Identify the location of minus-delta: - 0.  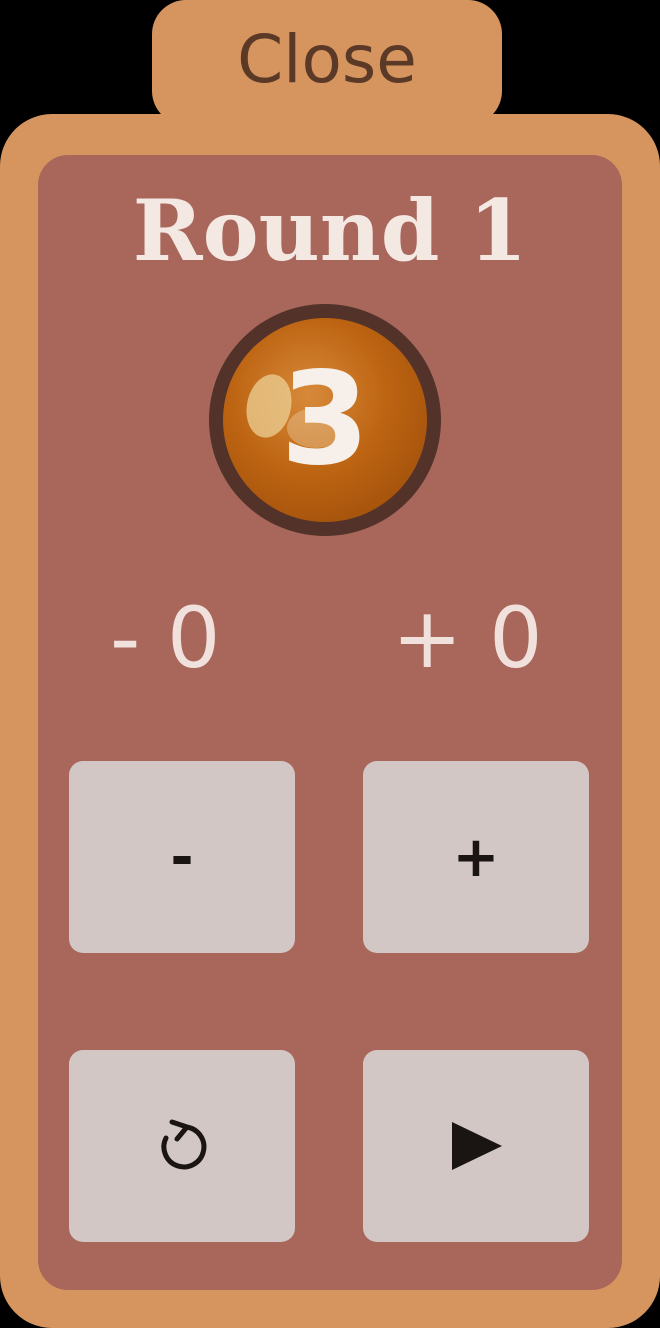
(165, 638).